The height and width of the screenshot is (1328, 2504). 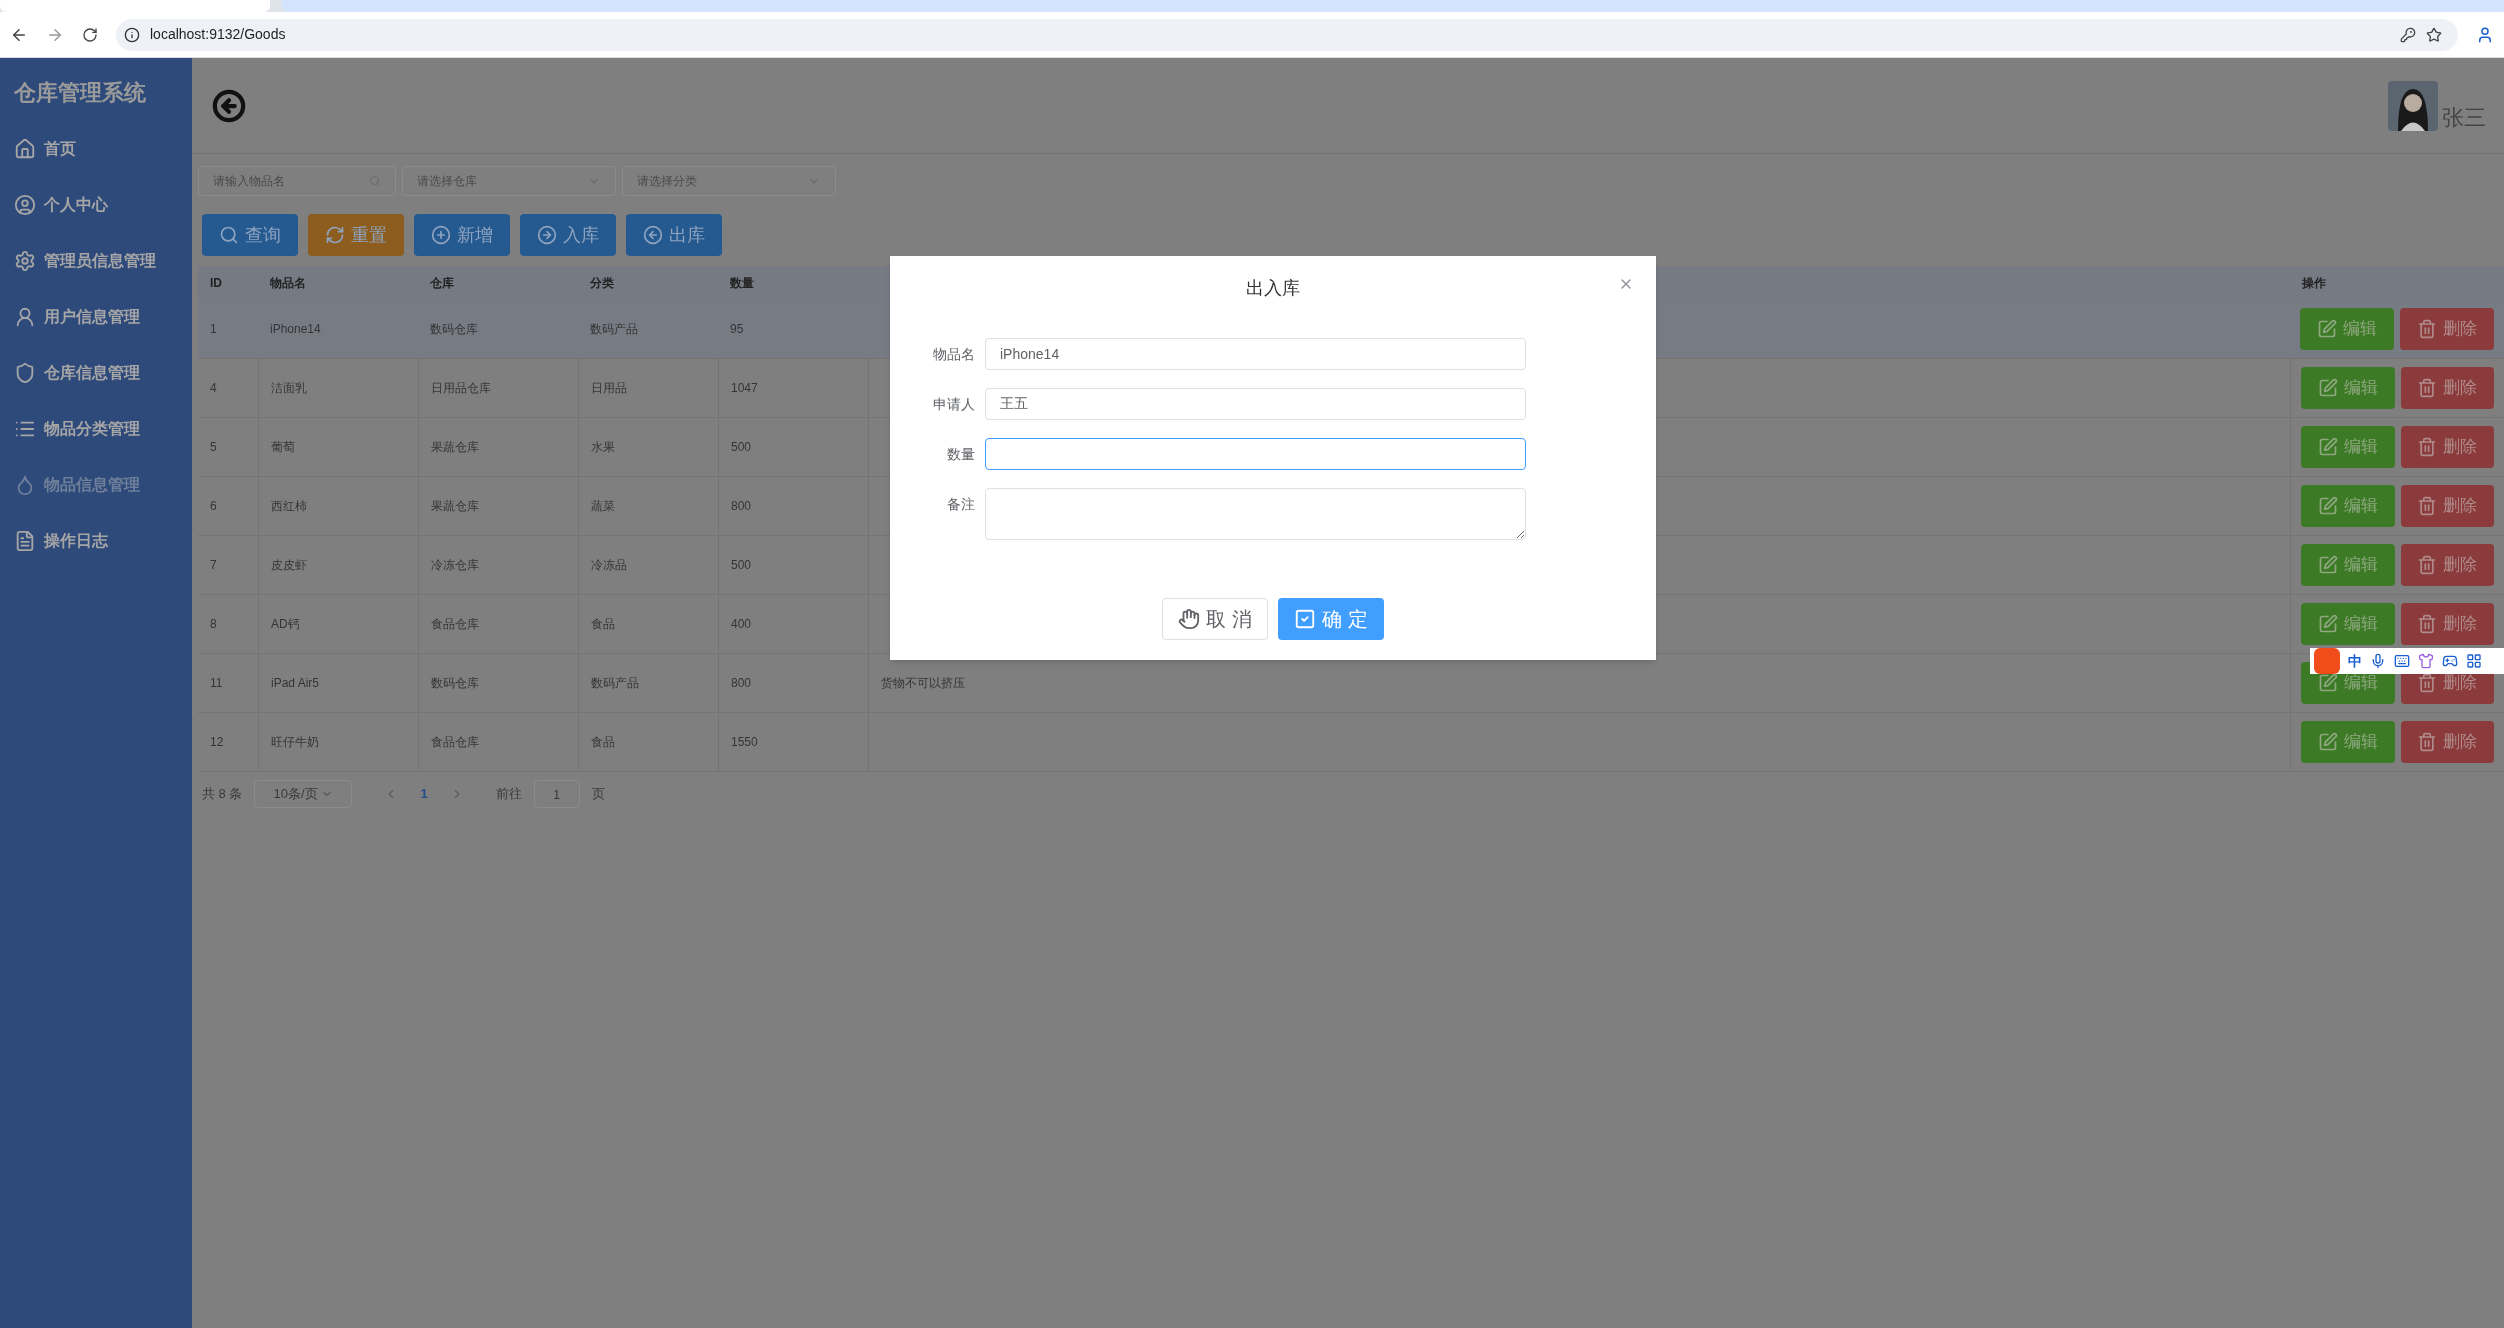 What do you see at coordinates (295, 329) in the screenshot?
I see `table-cell-text: iPhone14` at bounding box center [295, 329].